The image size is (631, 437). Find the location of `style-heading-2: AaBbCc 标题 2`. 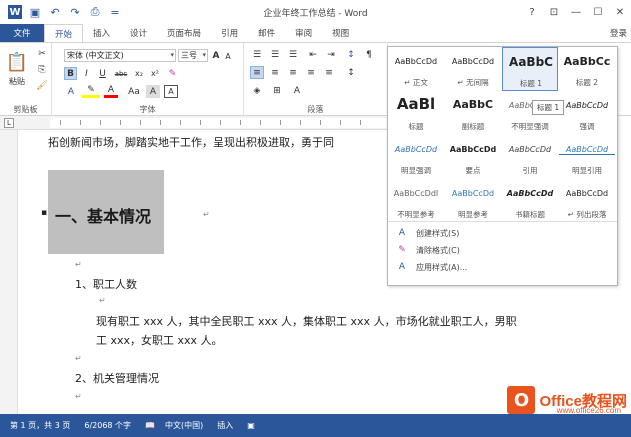

style-heading-2: AaBbCc 标题 2 is located at coordinates (587, 69).